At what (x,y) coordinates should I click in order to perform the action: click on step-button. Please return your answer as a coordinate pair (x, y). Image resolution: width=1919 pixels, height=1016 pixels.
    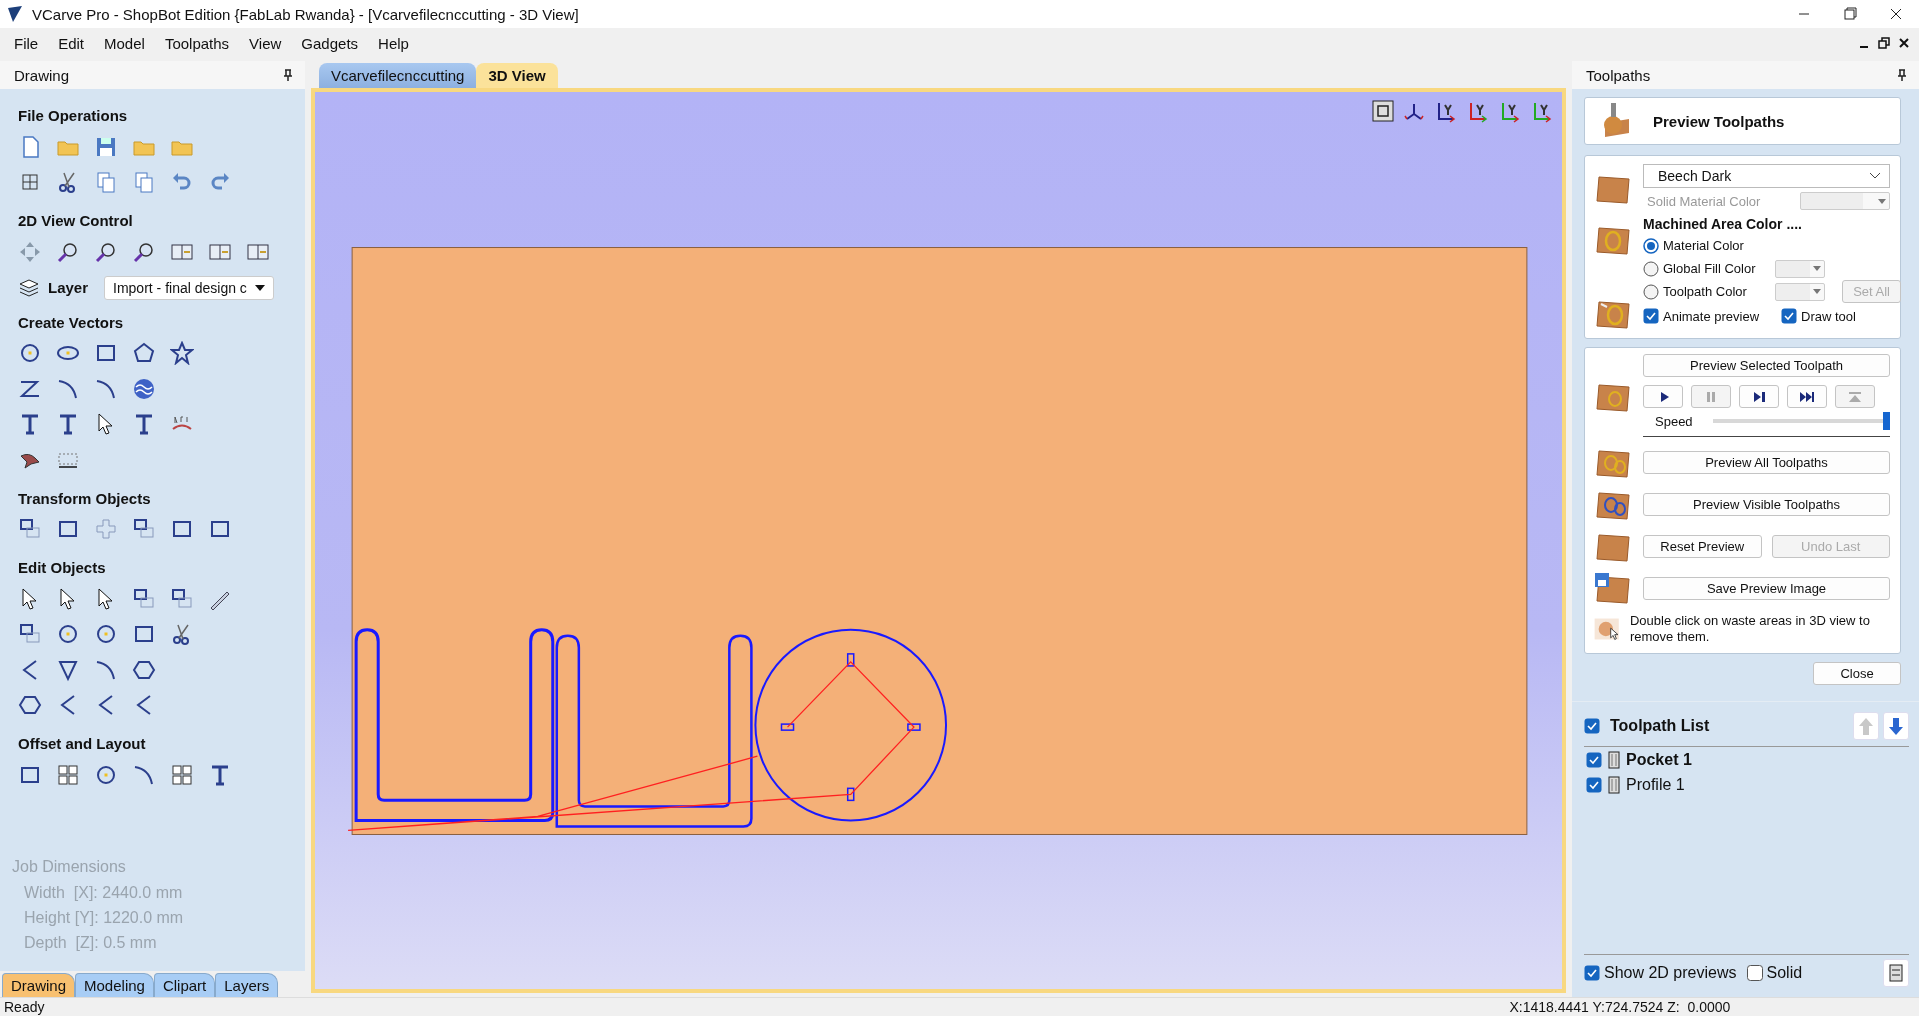
    Looking at the image, I should click on (1759, 396).